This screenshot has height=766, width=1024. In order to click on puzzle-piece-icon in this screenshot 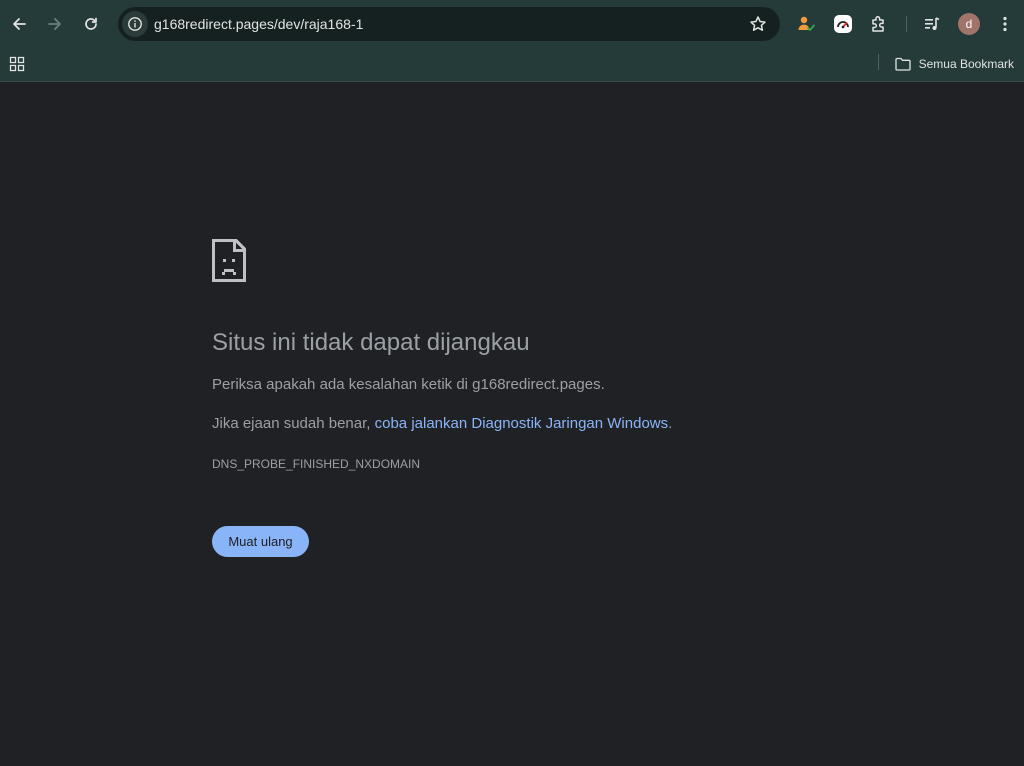, I will do `click(878, 23)`.